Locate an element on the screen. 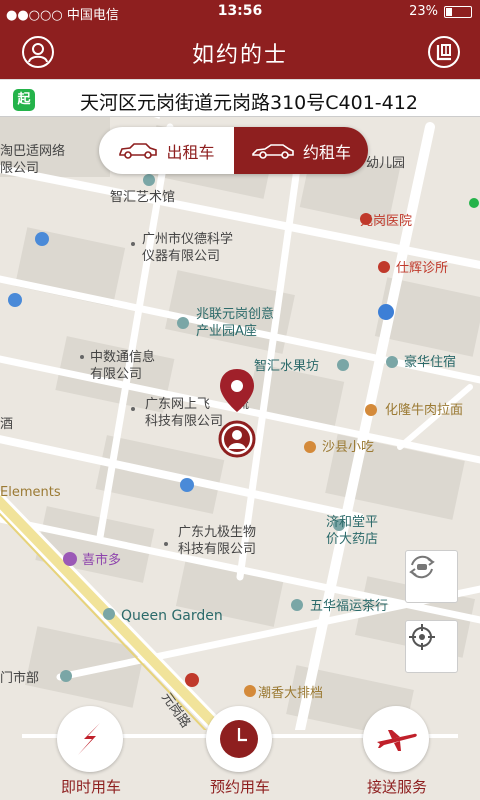 Image resolution: width=480 pixels, height=800 pixels. premium-tab-label: 约租车 is located at coordinates (326, 152).